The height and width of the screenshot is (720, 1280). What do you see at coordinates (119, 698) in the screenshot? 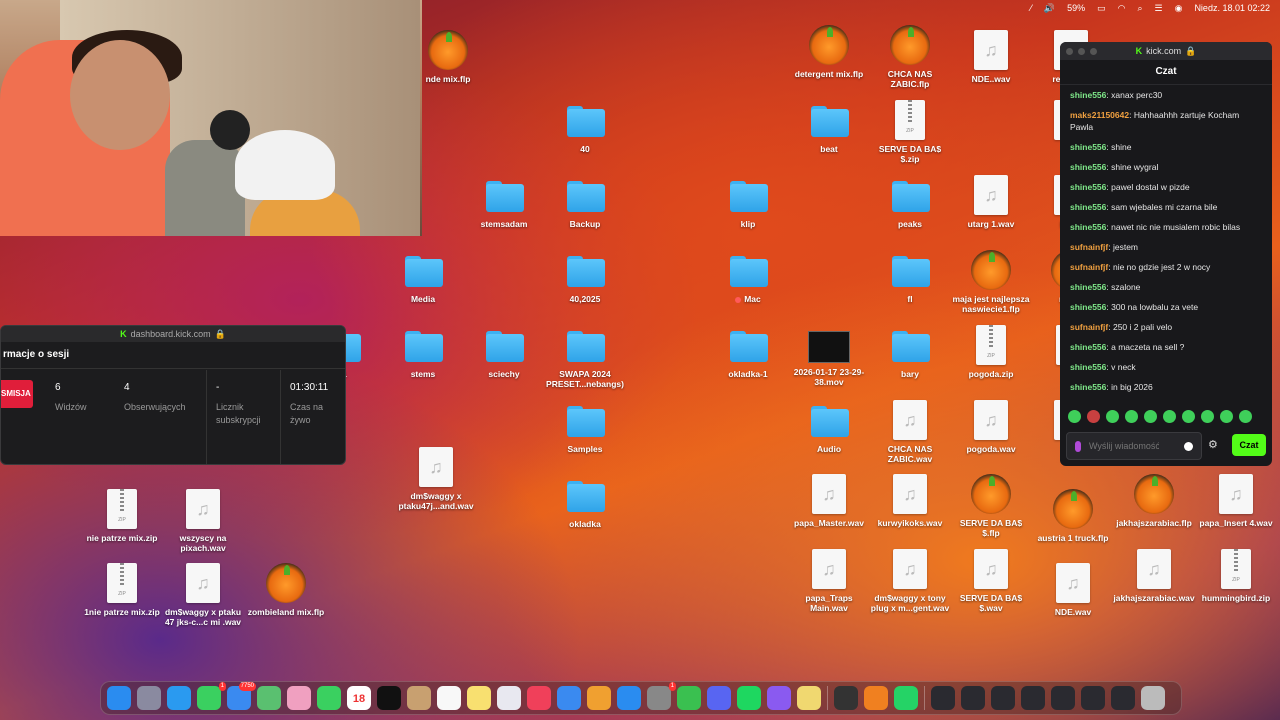
I see `dock-app-finder-icon` at bounding box center [119, 698].